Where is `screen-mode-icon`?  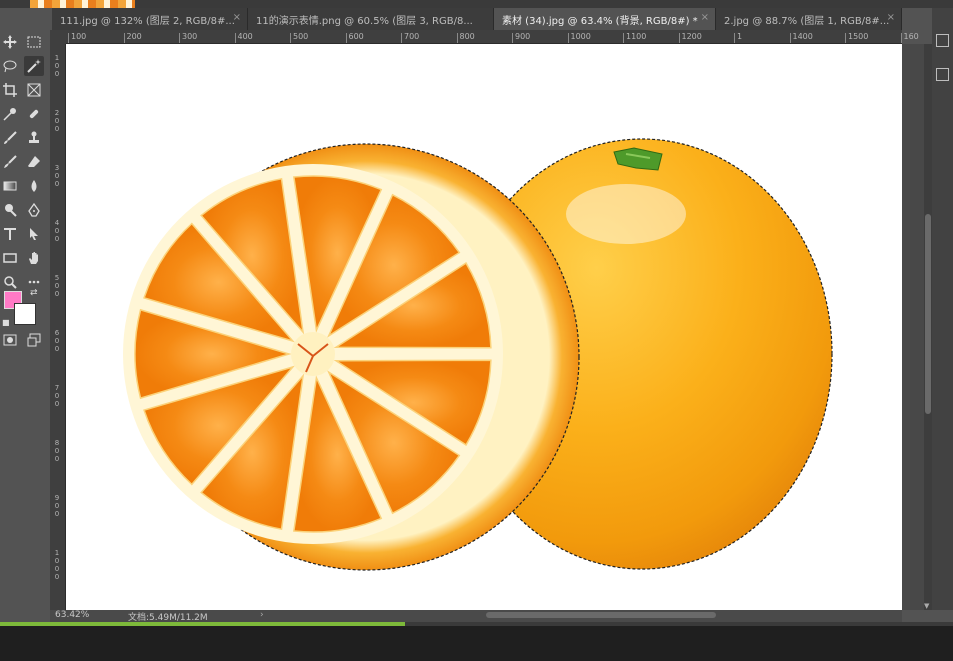
screen-mode-icon is located at coordinates (34, 340).